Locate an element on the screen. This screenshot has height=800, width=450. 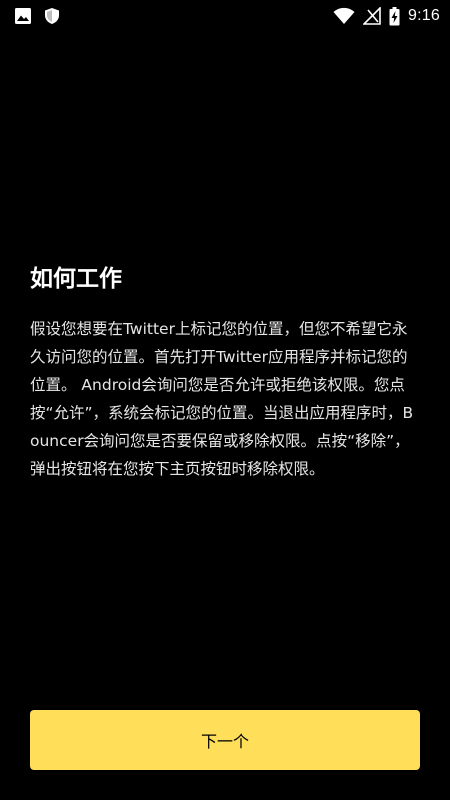
status-bar: 9:16 is located at coordinates (225, 16).